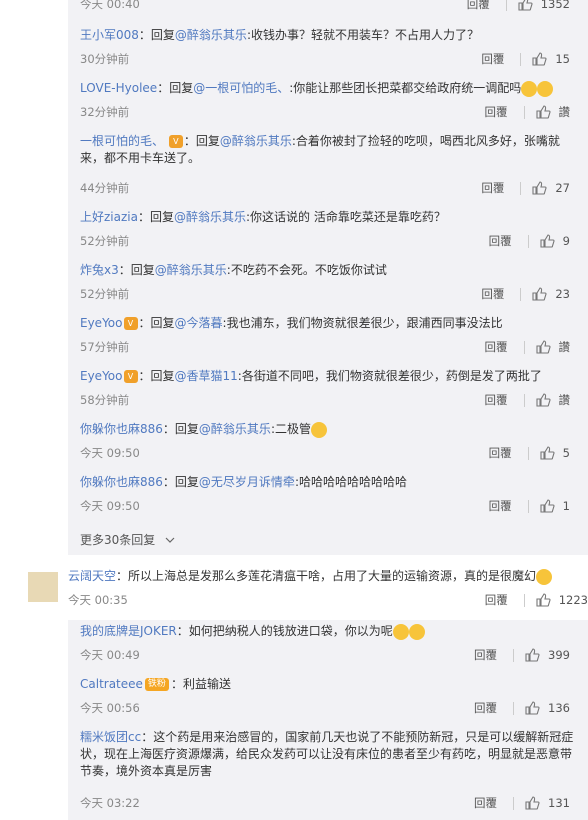  Describe the element at coordinates (573, 600) in the screenshot. I see `like-count: 1223` at that location.